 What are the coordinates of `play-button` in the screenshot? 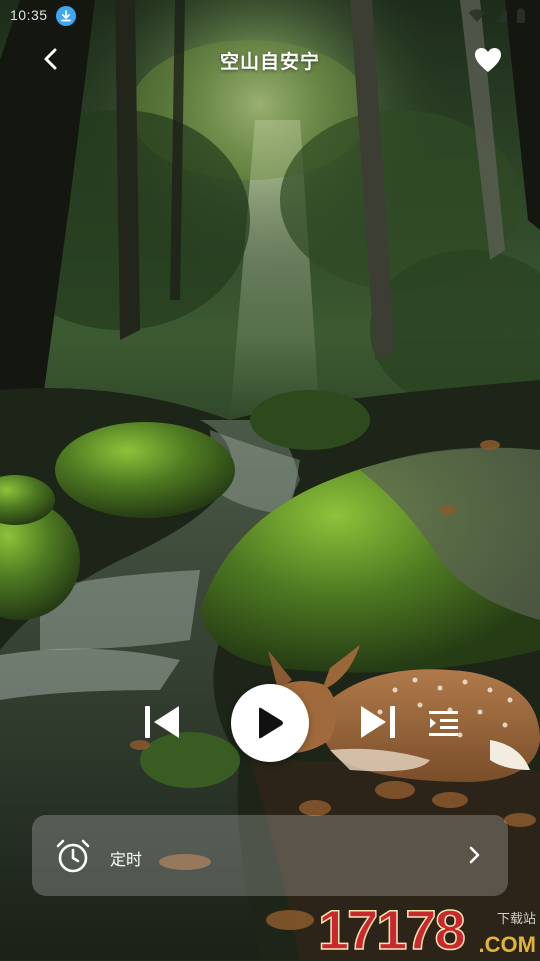 It's located at (270, 723).